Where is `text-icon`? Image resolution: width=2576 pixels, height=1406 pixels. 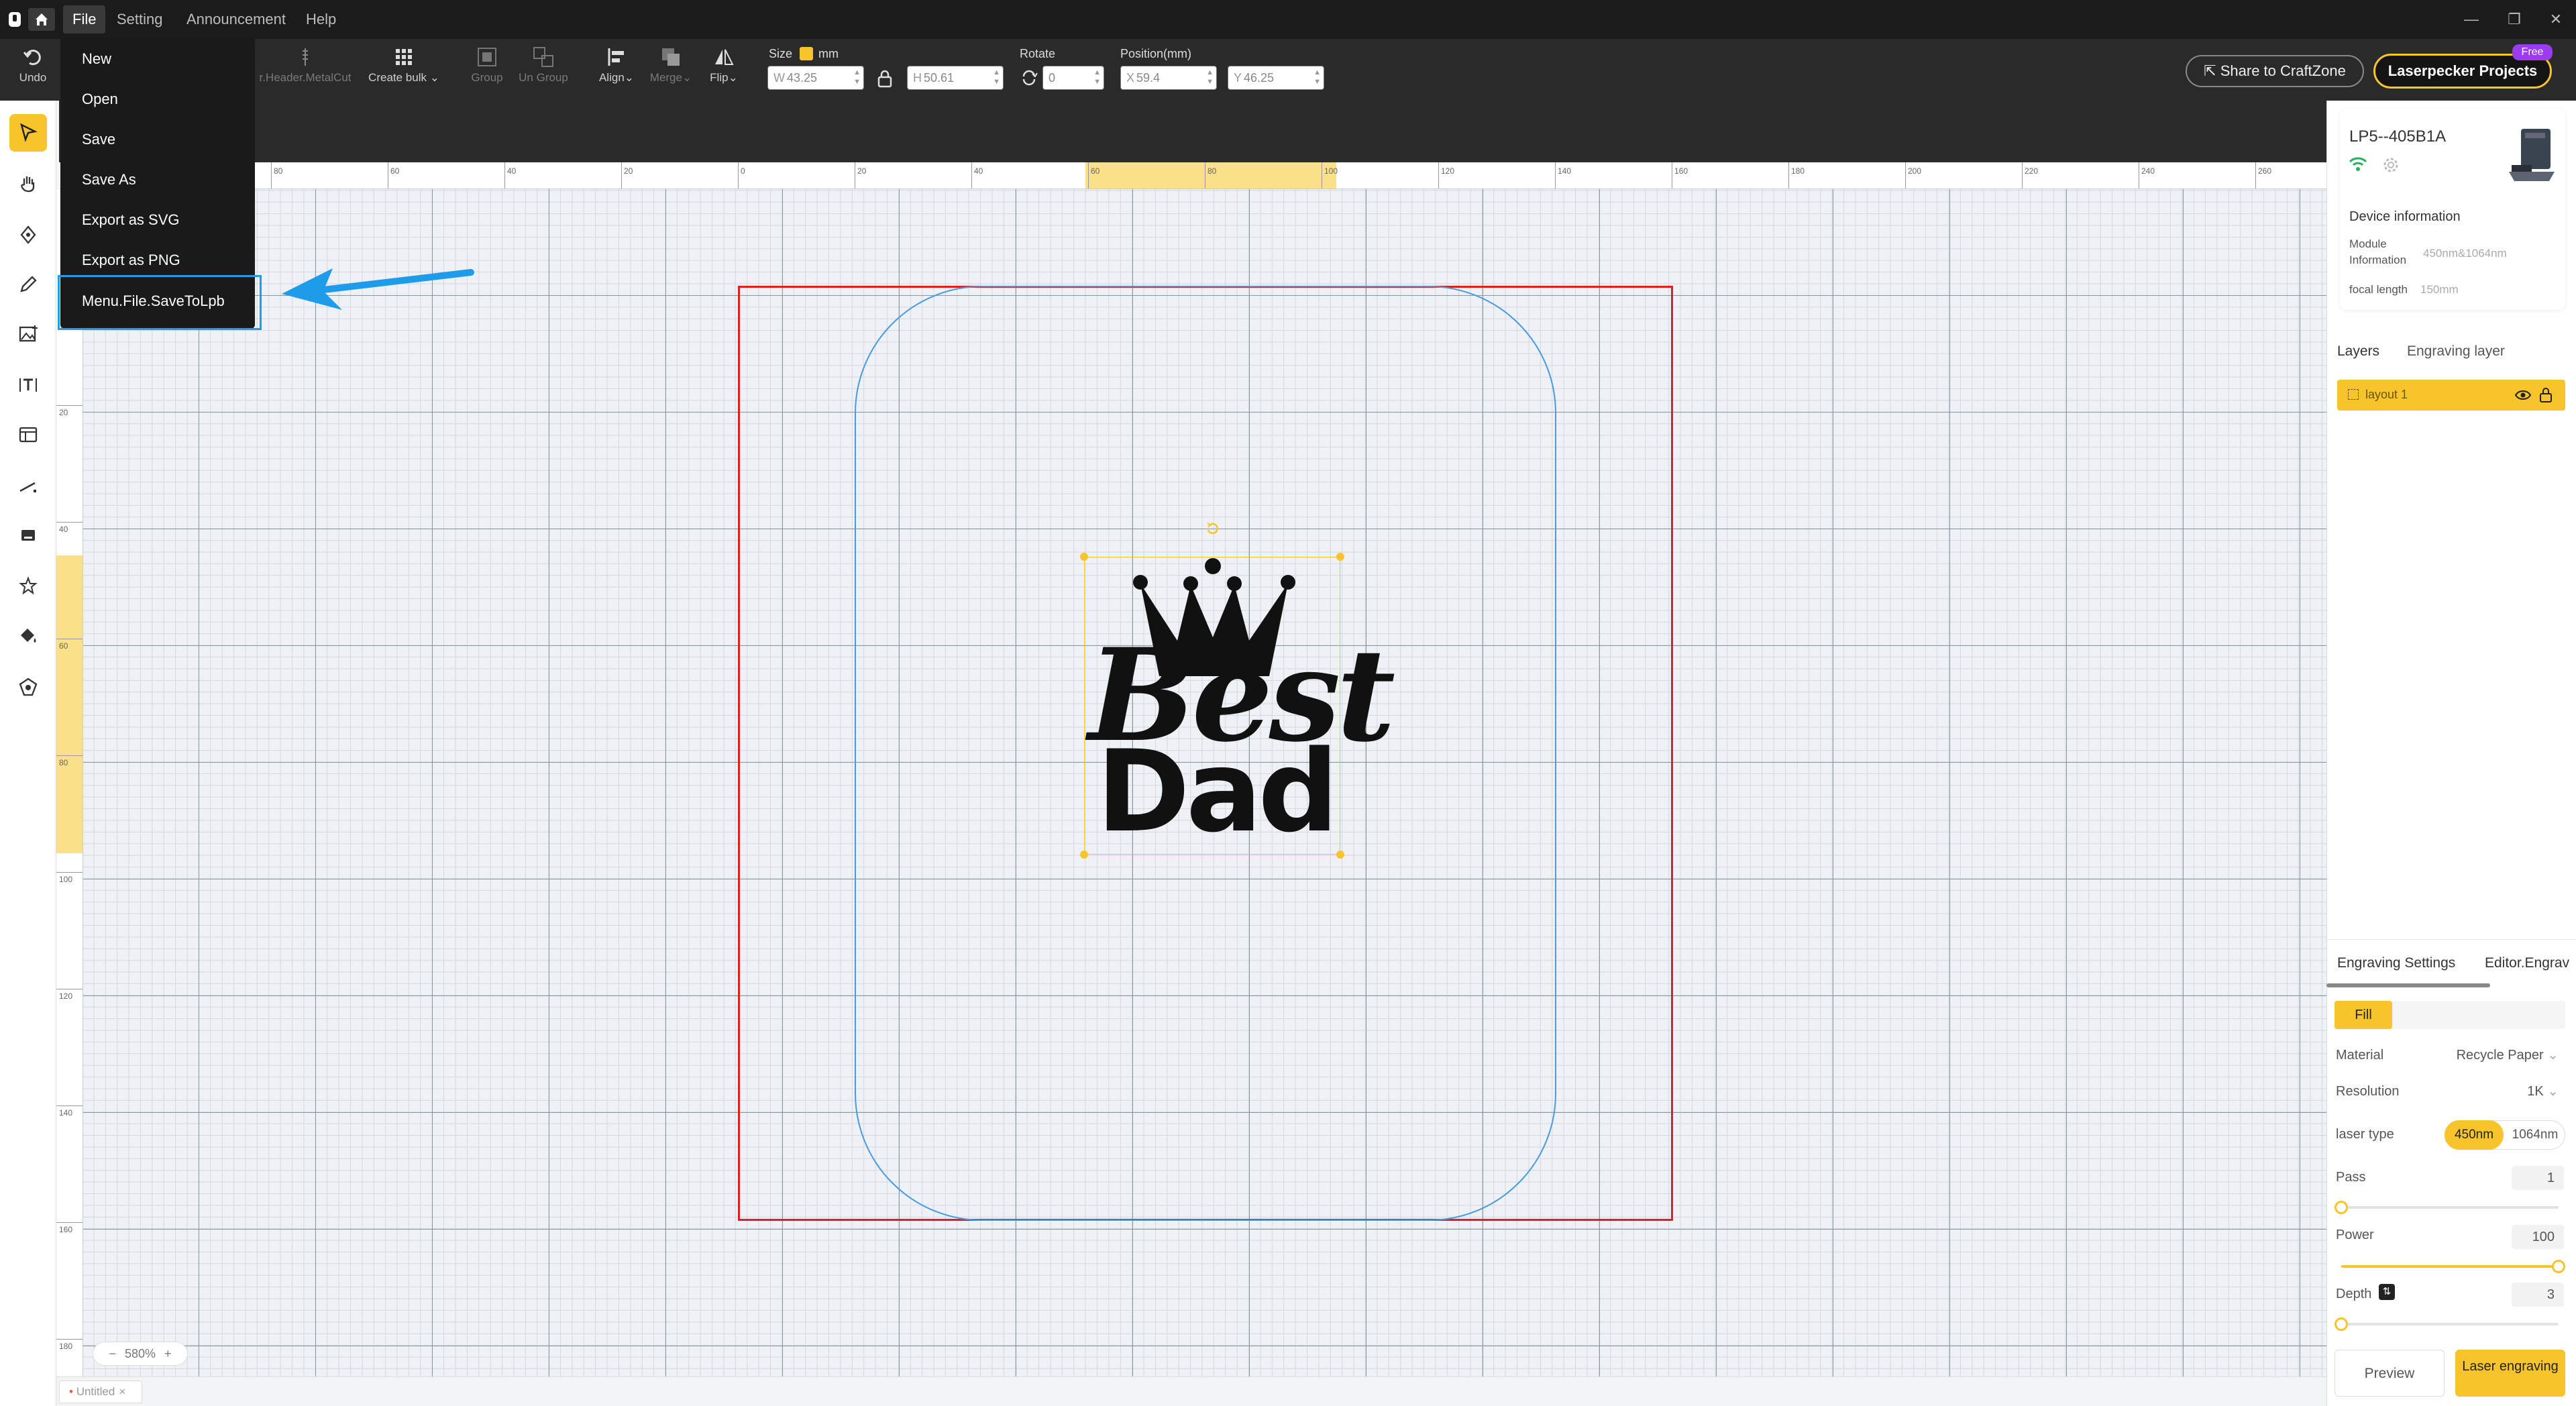
text-icon is located at coordinates (28, 385).